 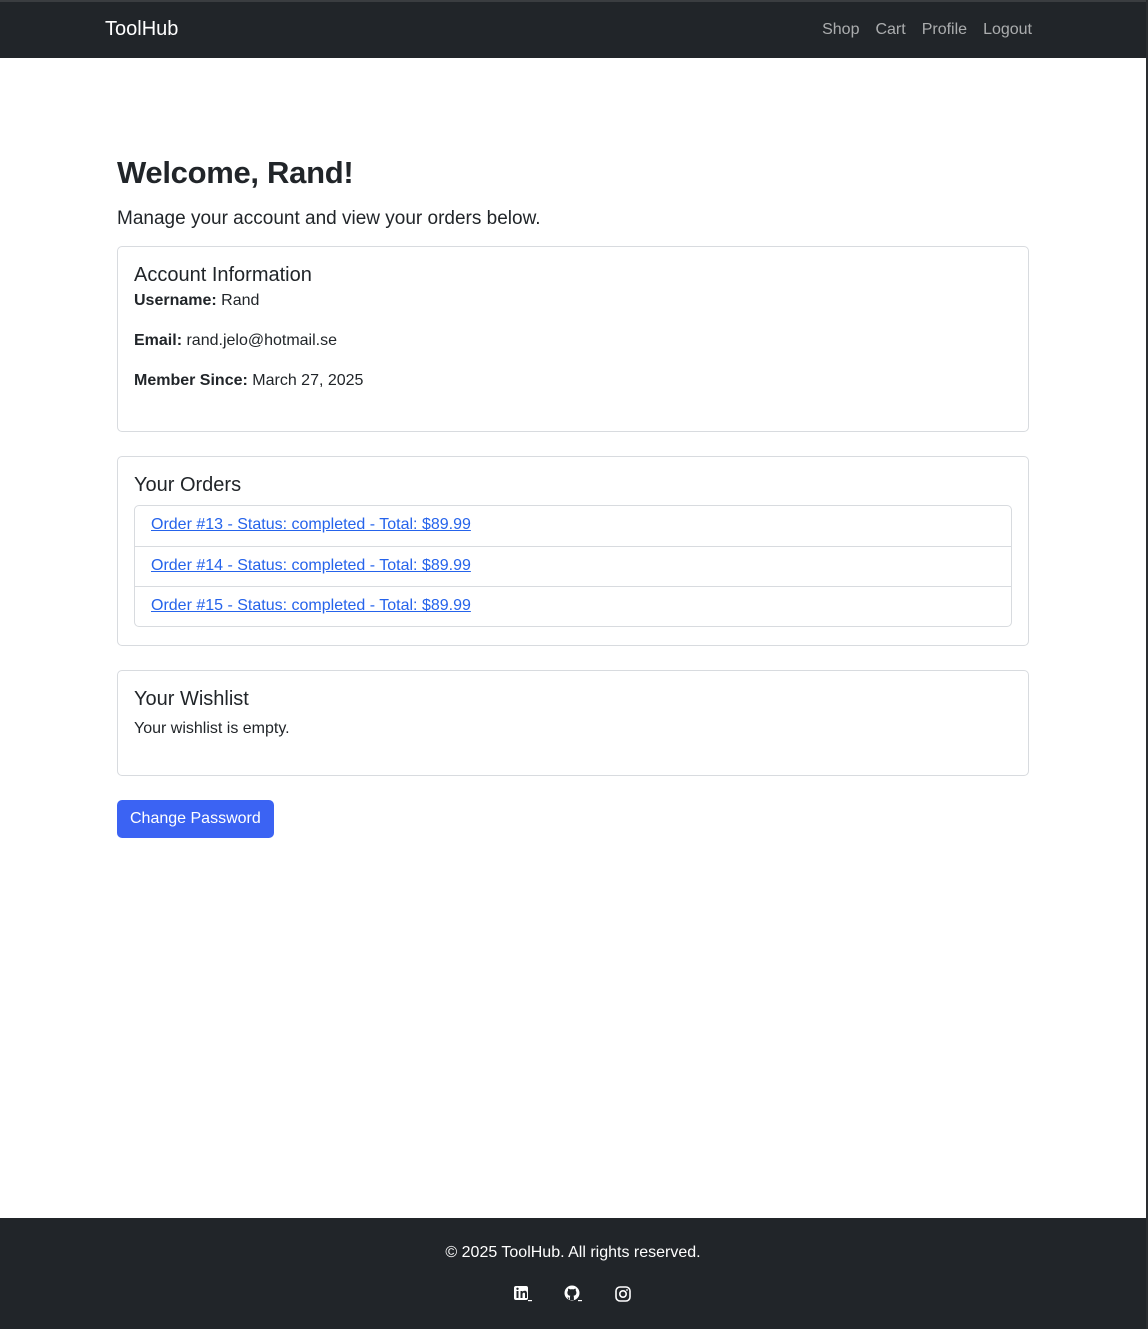 I want to click on wishlist-empty-text: Your wishlist is empty., so click(x=212, y=728).